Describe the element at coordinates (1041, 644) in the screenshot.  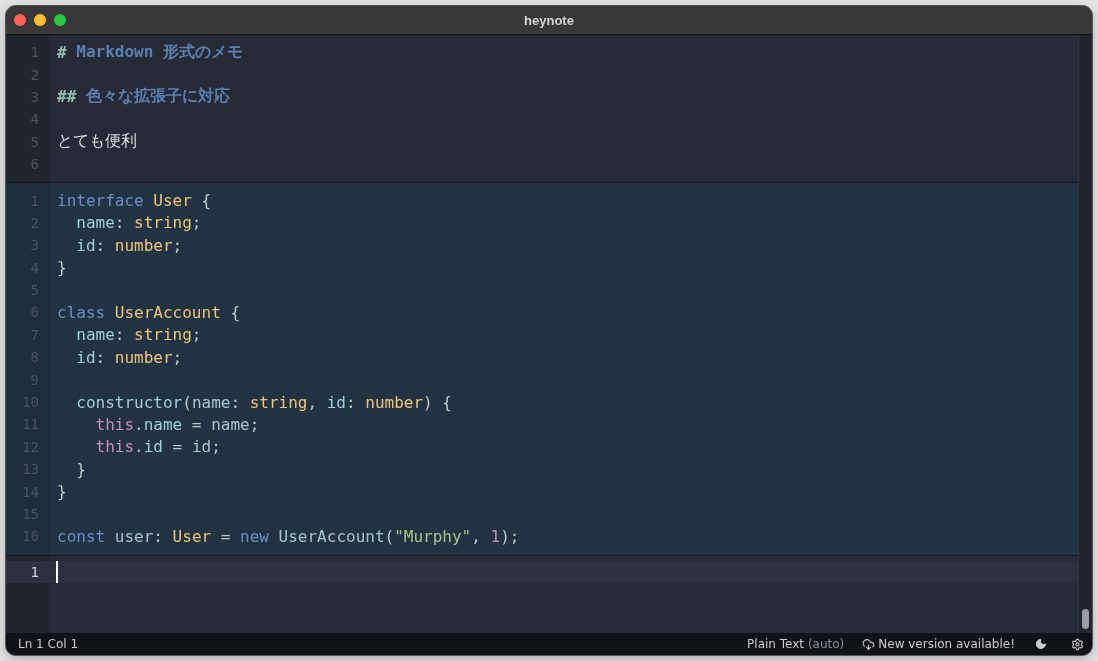
I see `moon-icon` at that location.